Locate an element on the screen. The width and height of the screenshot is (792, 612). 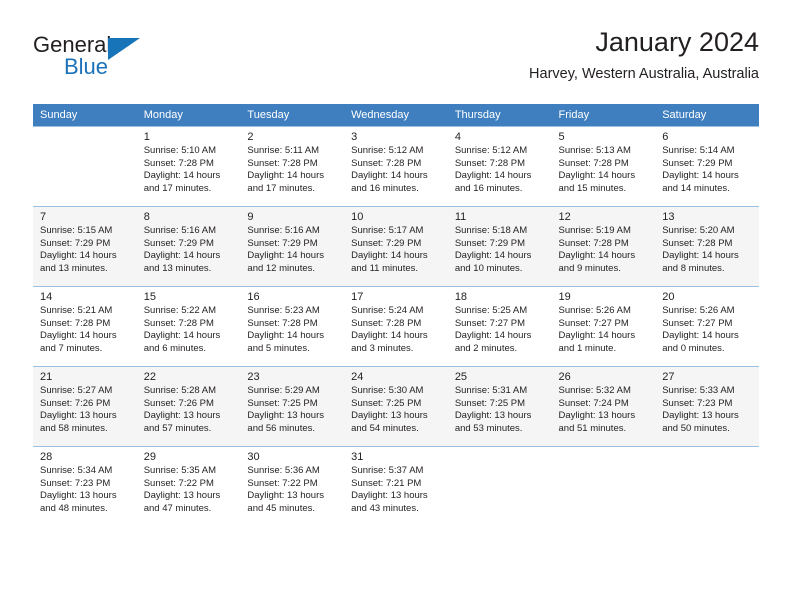
weekday-header-monday: Monday is located at coordinates (188, 115).